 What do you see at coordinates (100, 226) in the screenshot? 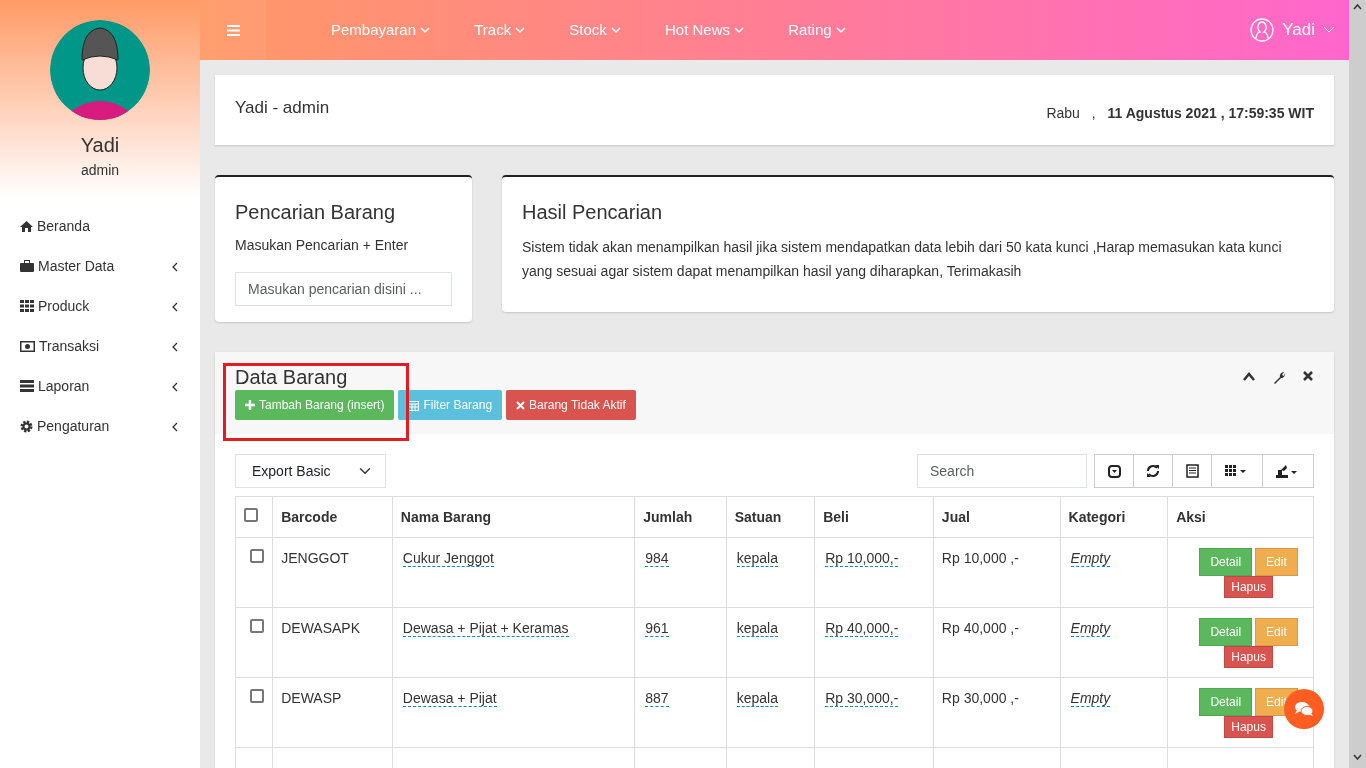
I see `sidebar-item: Beranda` at bounding box center [100, 226].